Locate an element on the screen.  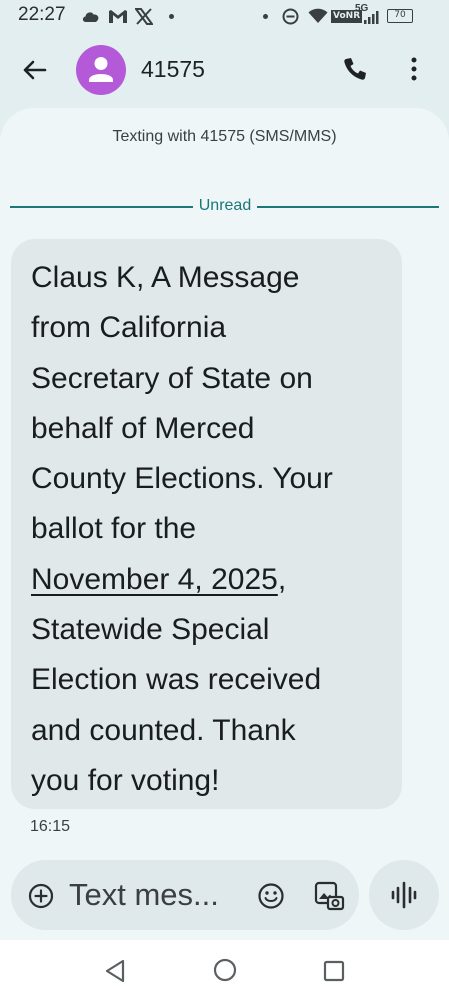
message-punctuation: , is located at coordinates (282, 579).